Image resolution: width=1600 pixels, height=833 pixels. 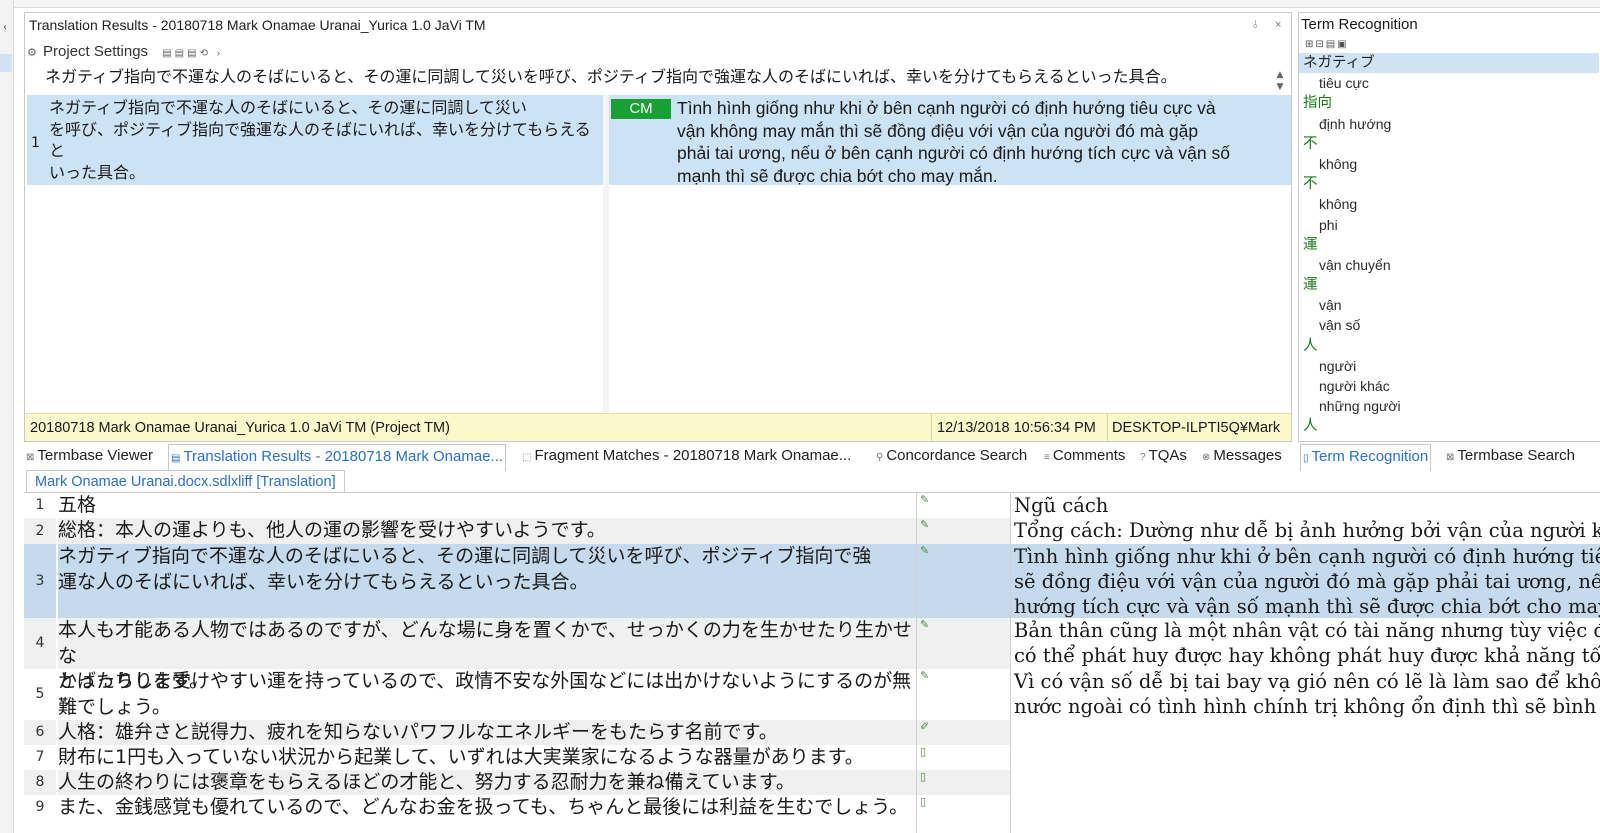 What do you see at coordinates (1278, 25) in the screenshot?
I see `close-icon: ×` at bounding box center [1278, 25].